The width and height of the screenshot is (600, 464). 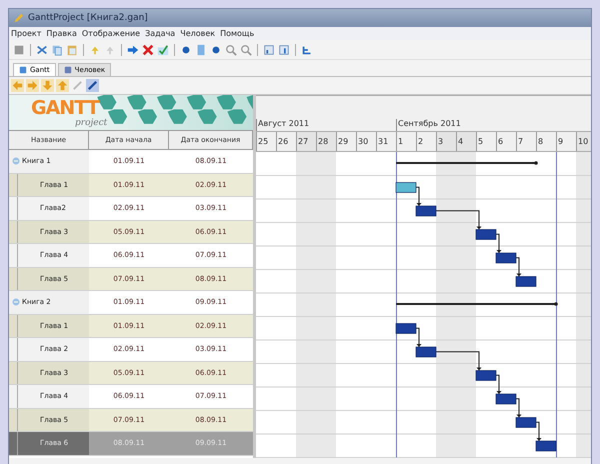 What do you see at coordinates (163, 50) in the screenshot?
I see `check-icon` at bounding box center [163, 50].